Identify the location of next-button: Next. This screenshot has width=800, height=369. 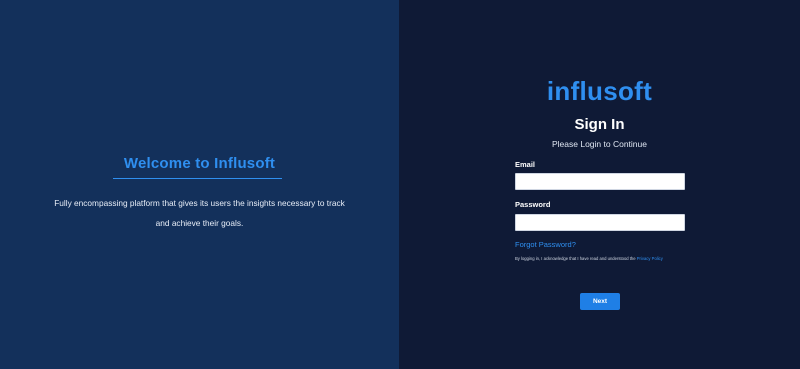
(600, 301).